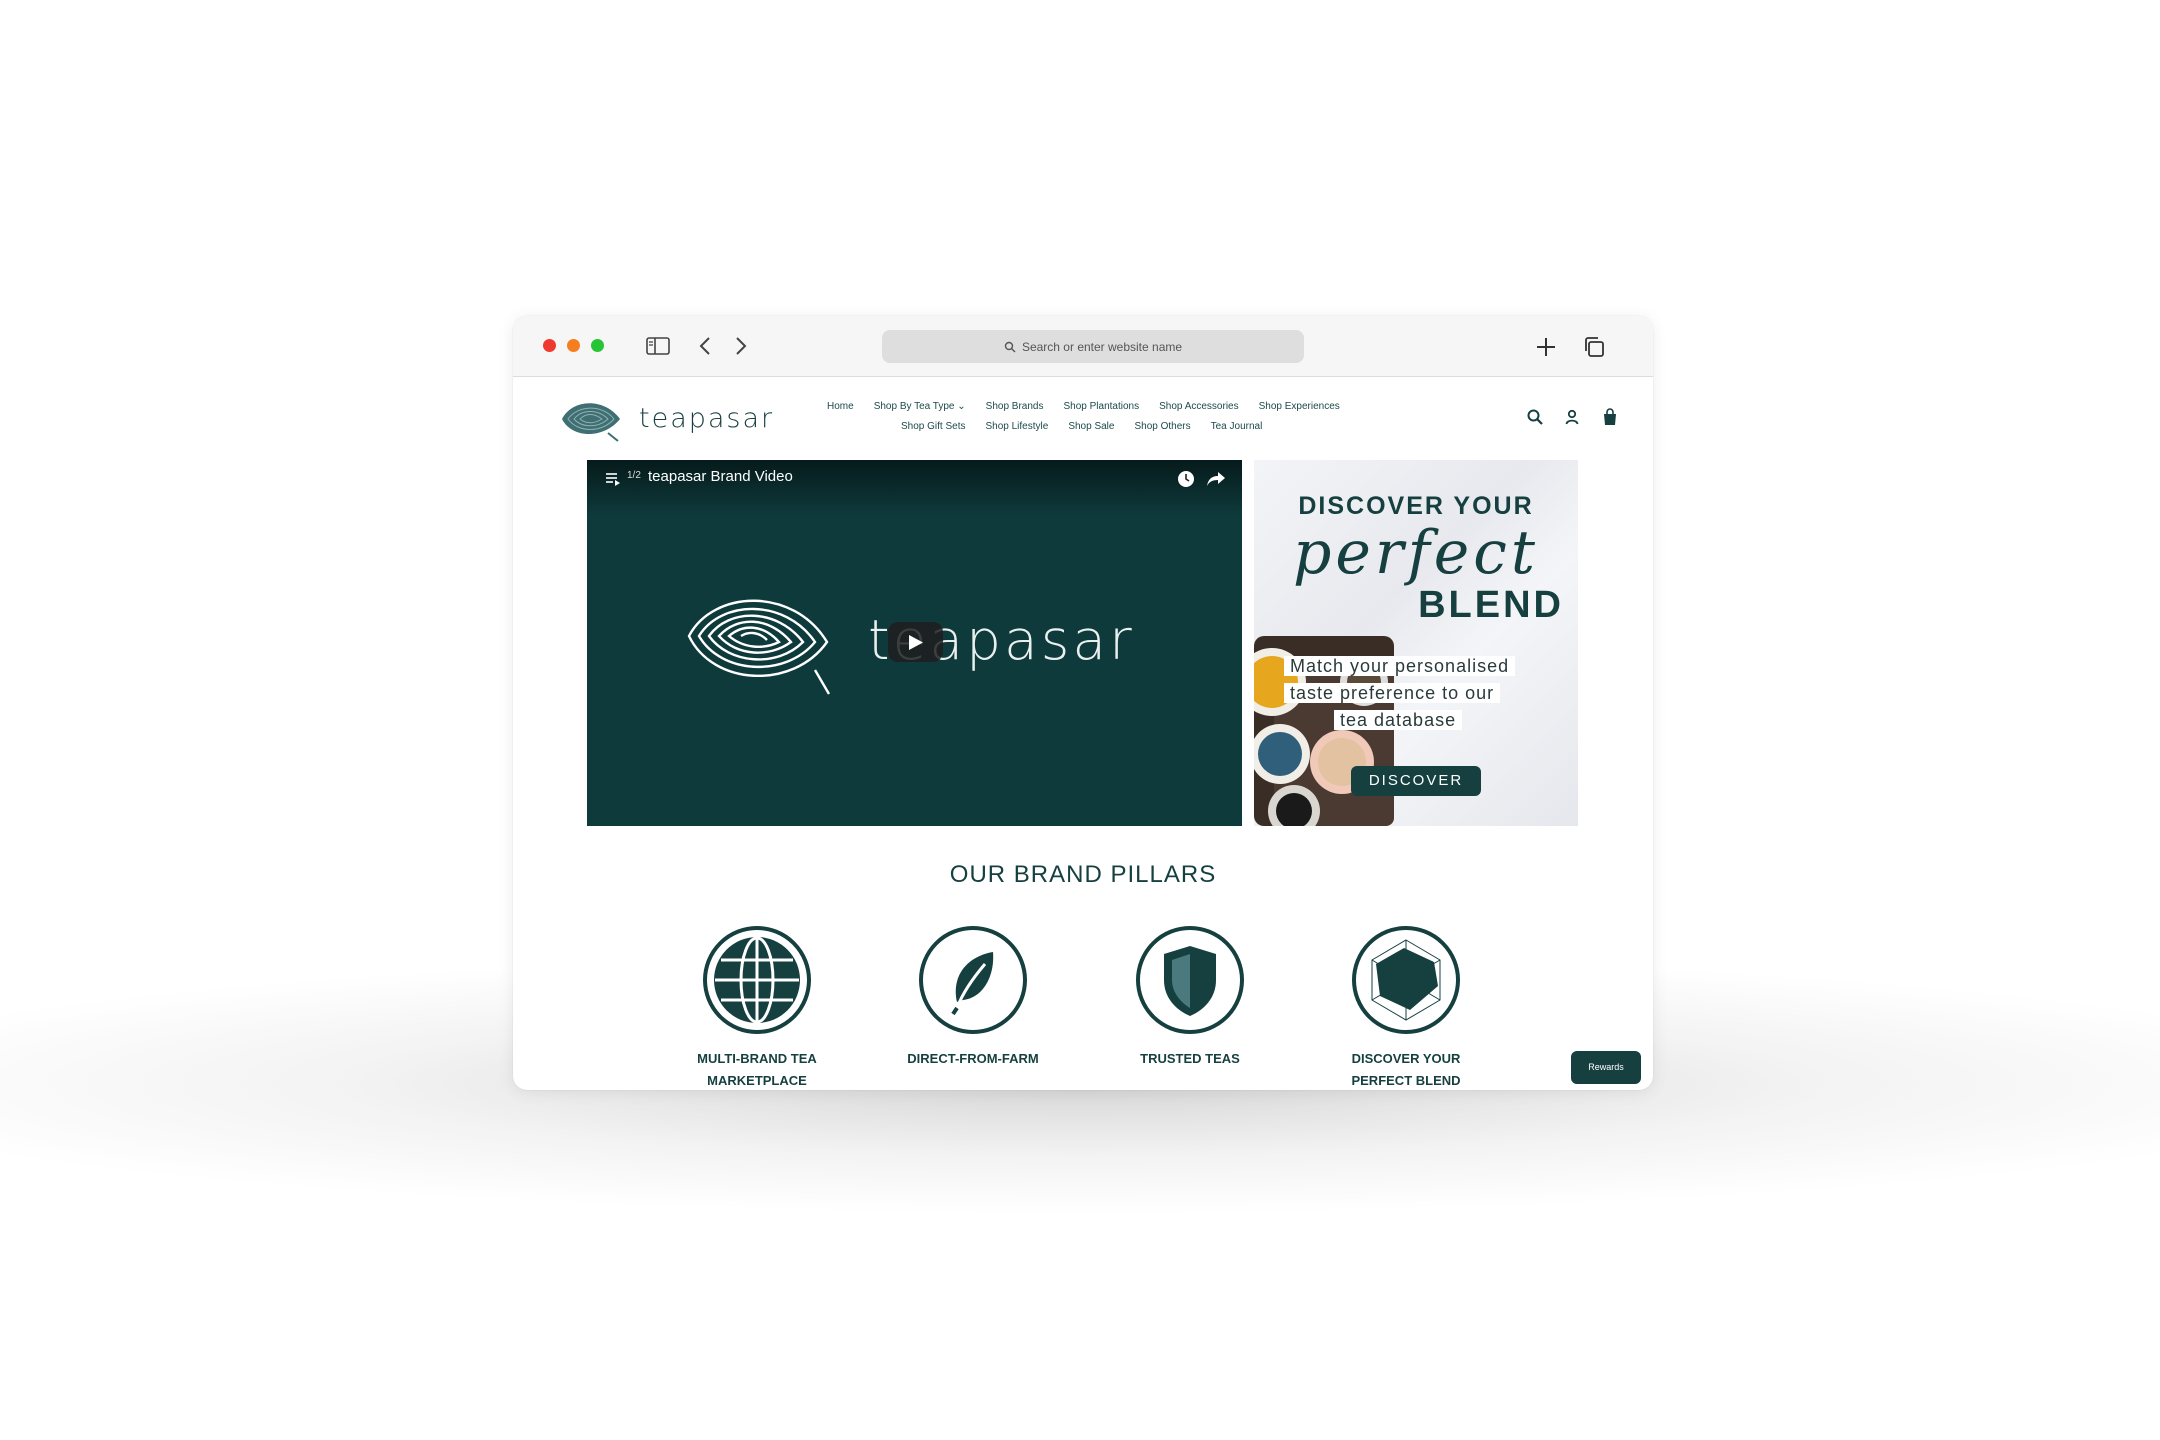 The image size is (2160, 1440). I want to click on promo-text-line-3: tea database, so click(1398, 720).